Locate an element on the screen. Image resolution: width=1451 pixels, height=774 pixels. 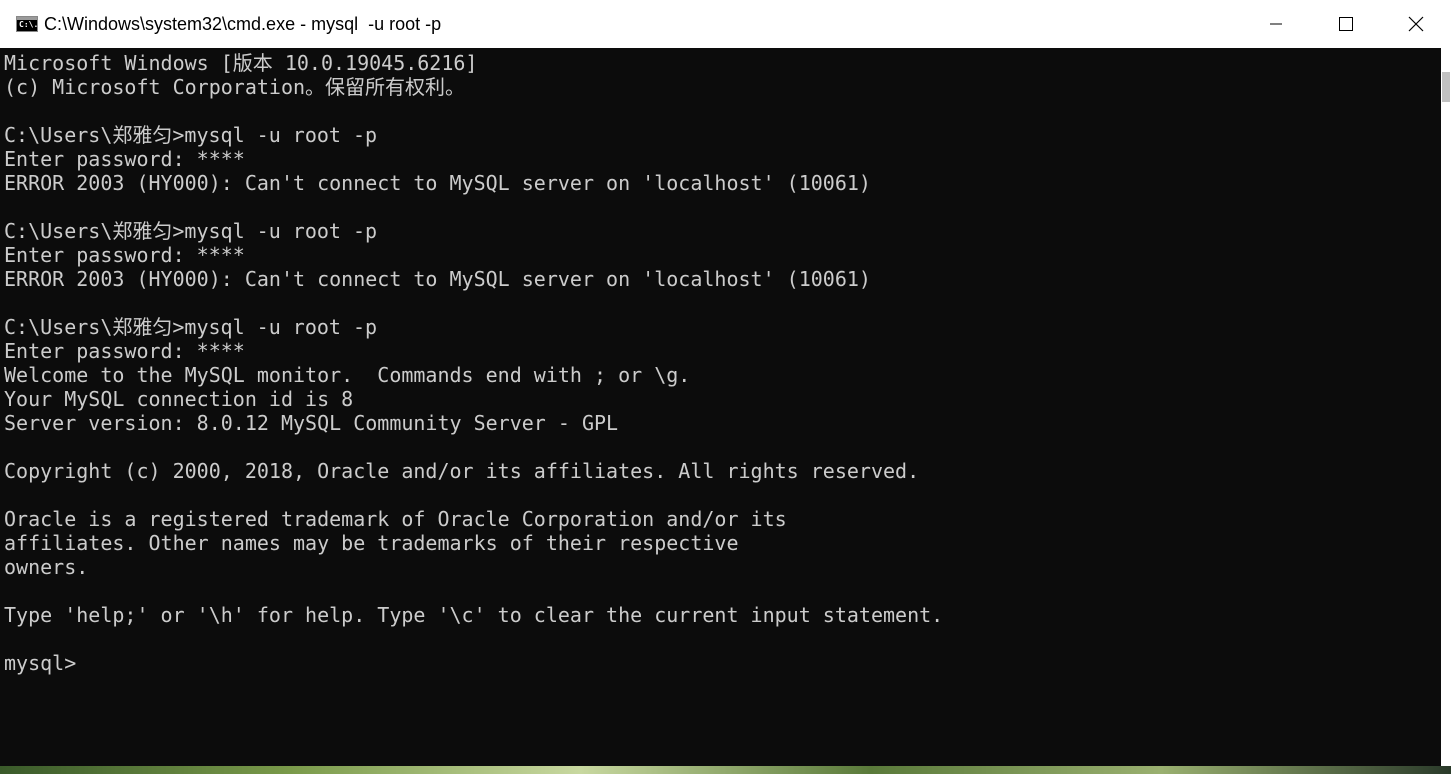
minimize-button is located at coordinates (1276, 24).